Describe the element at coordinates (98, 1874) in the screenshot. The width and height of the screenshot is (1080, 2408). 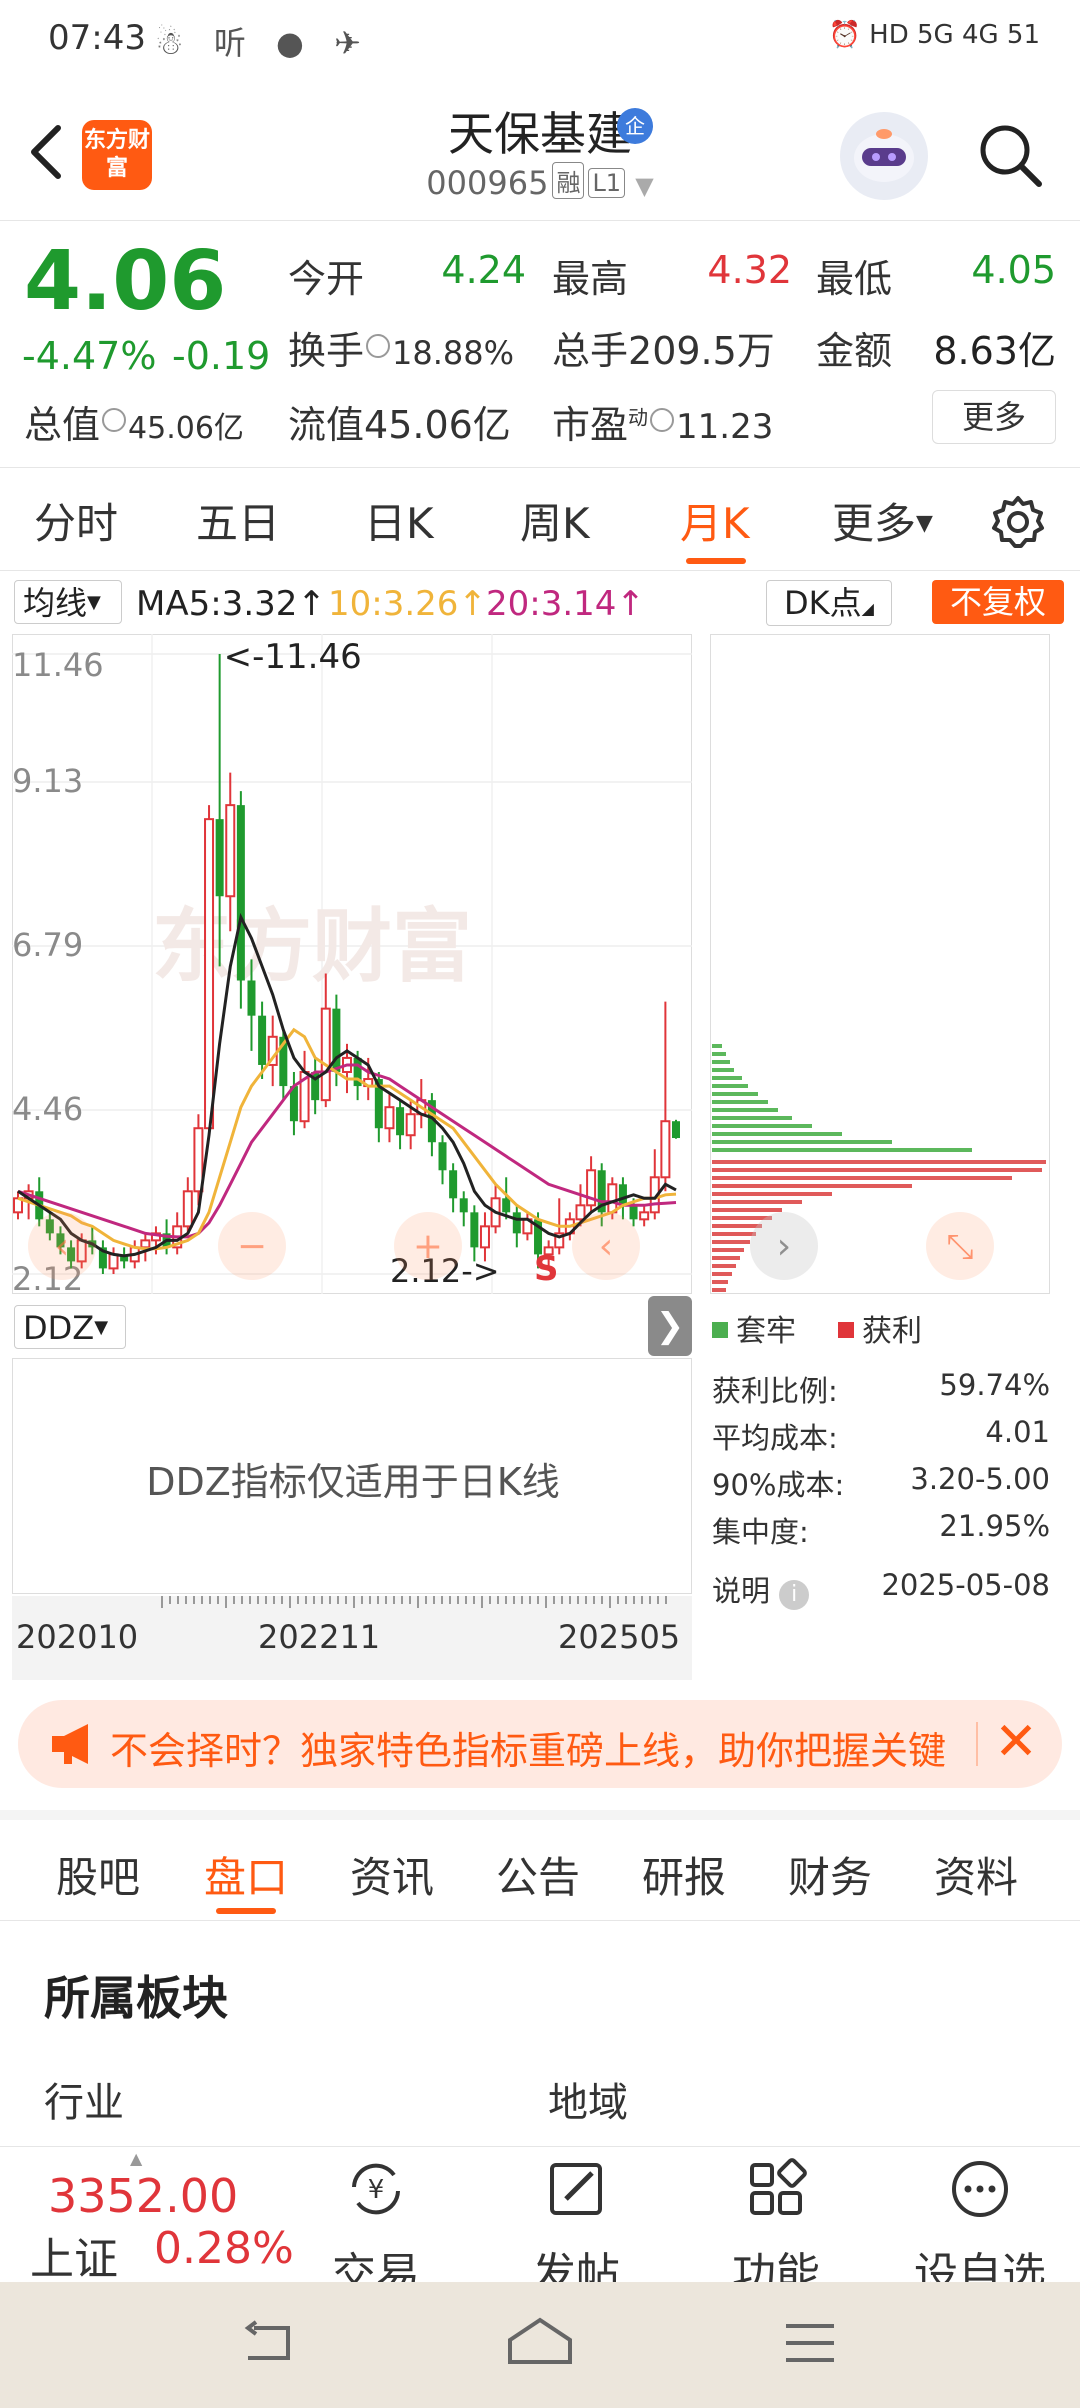
I see `tab-guba: 股吧` at that location.